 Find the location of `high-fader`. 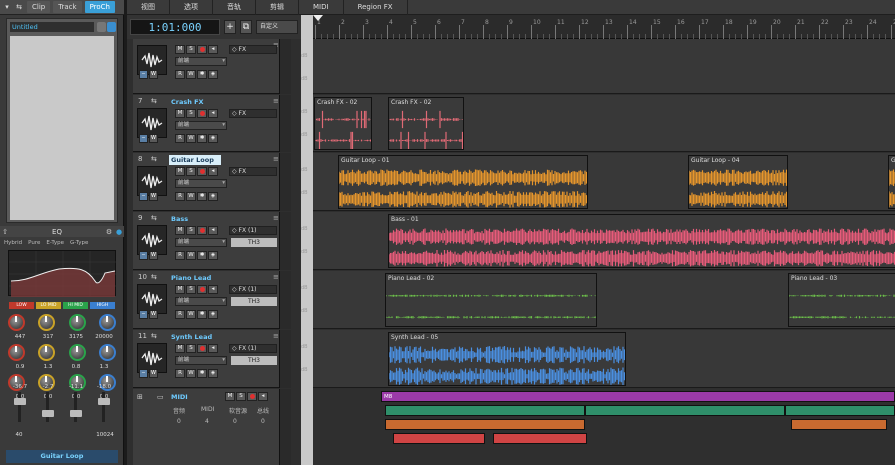

high-fader is located at coordinates (103, 407).